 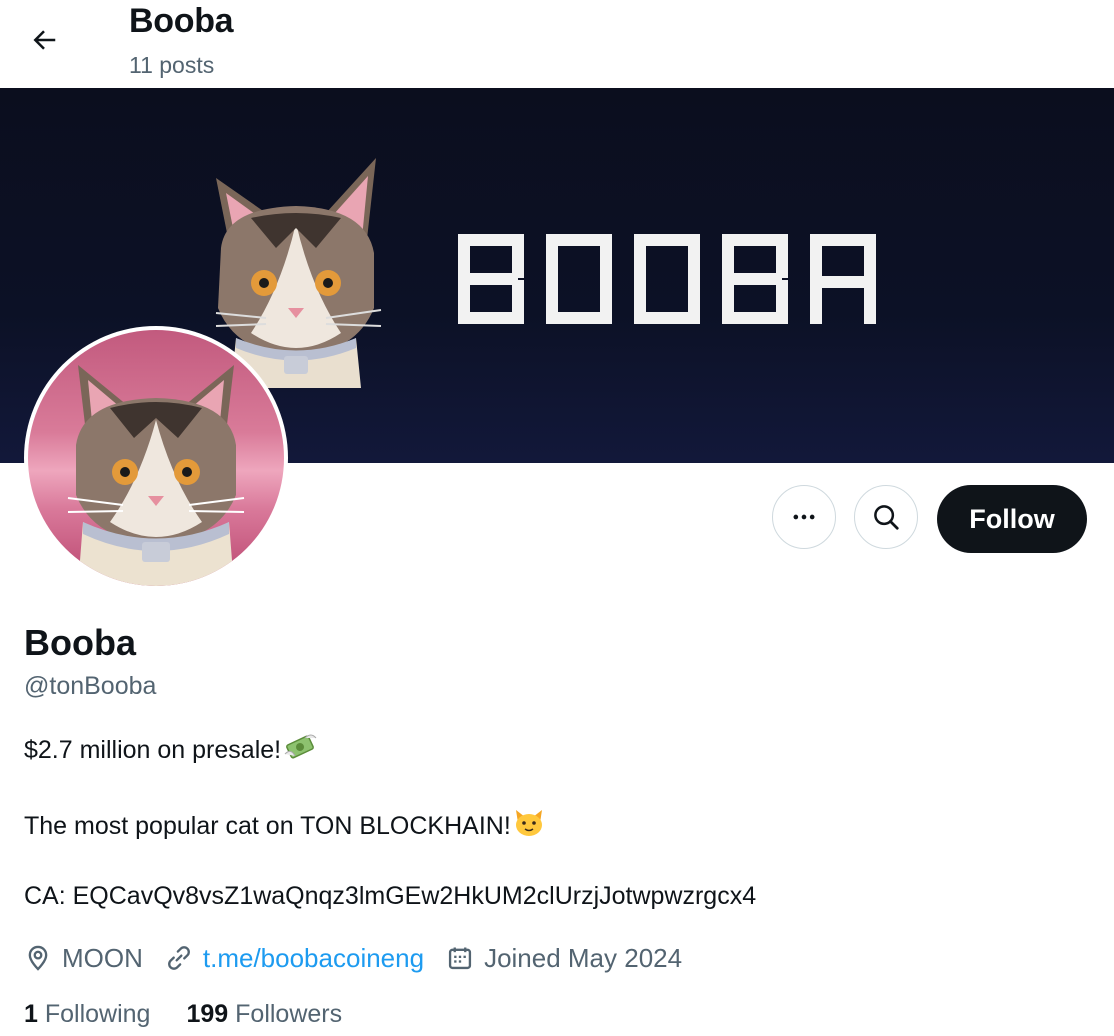 I want to click on header-posts-count: 11 posts, so click(x=172, y=65).